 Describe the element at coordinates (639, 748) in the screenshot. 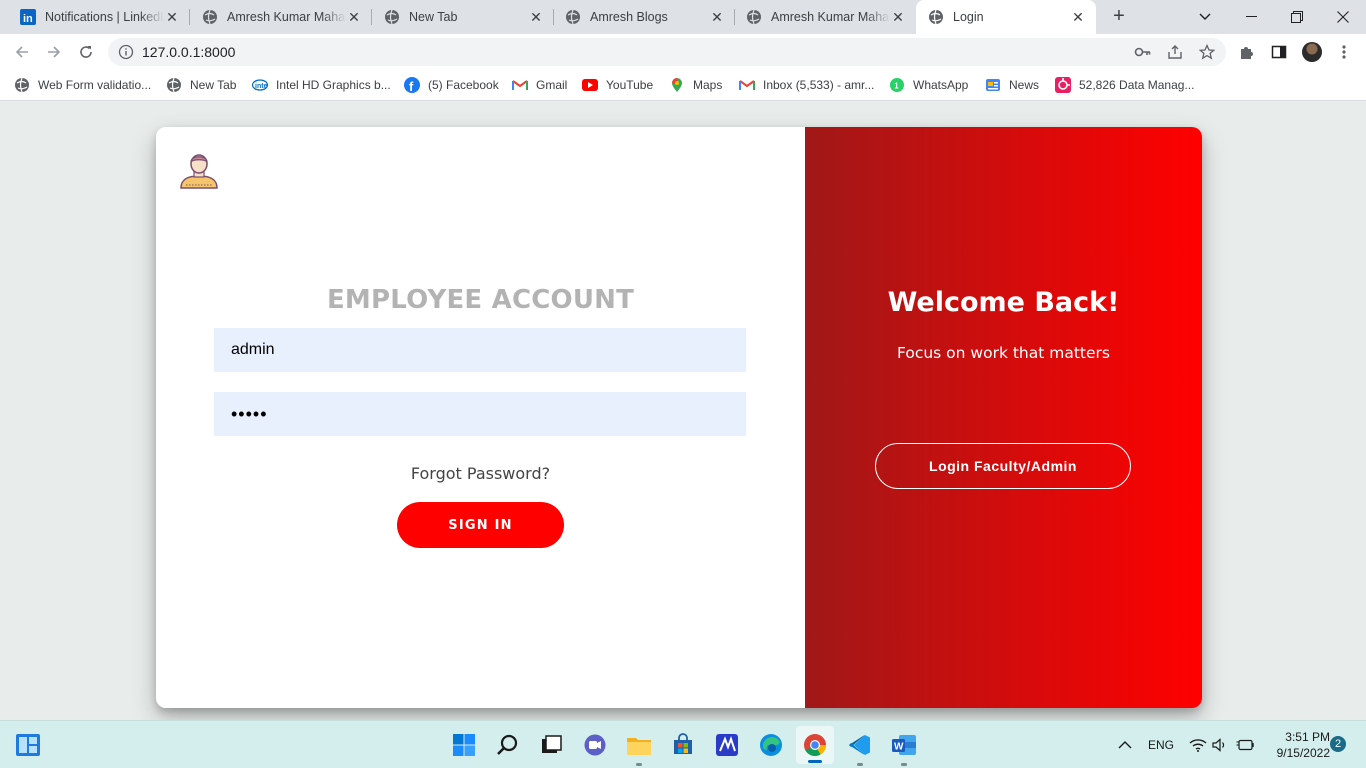

I see `file-explorer-icon` at that location.